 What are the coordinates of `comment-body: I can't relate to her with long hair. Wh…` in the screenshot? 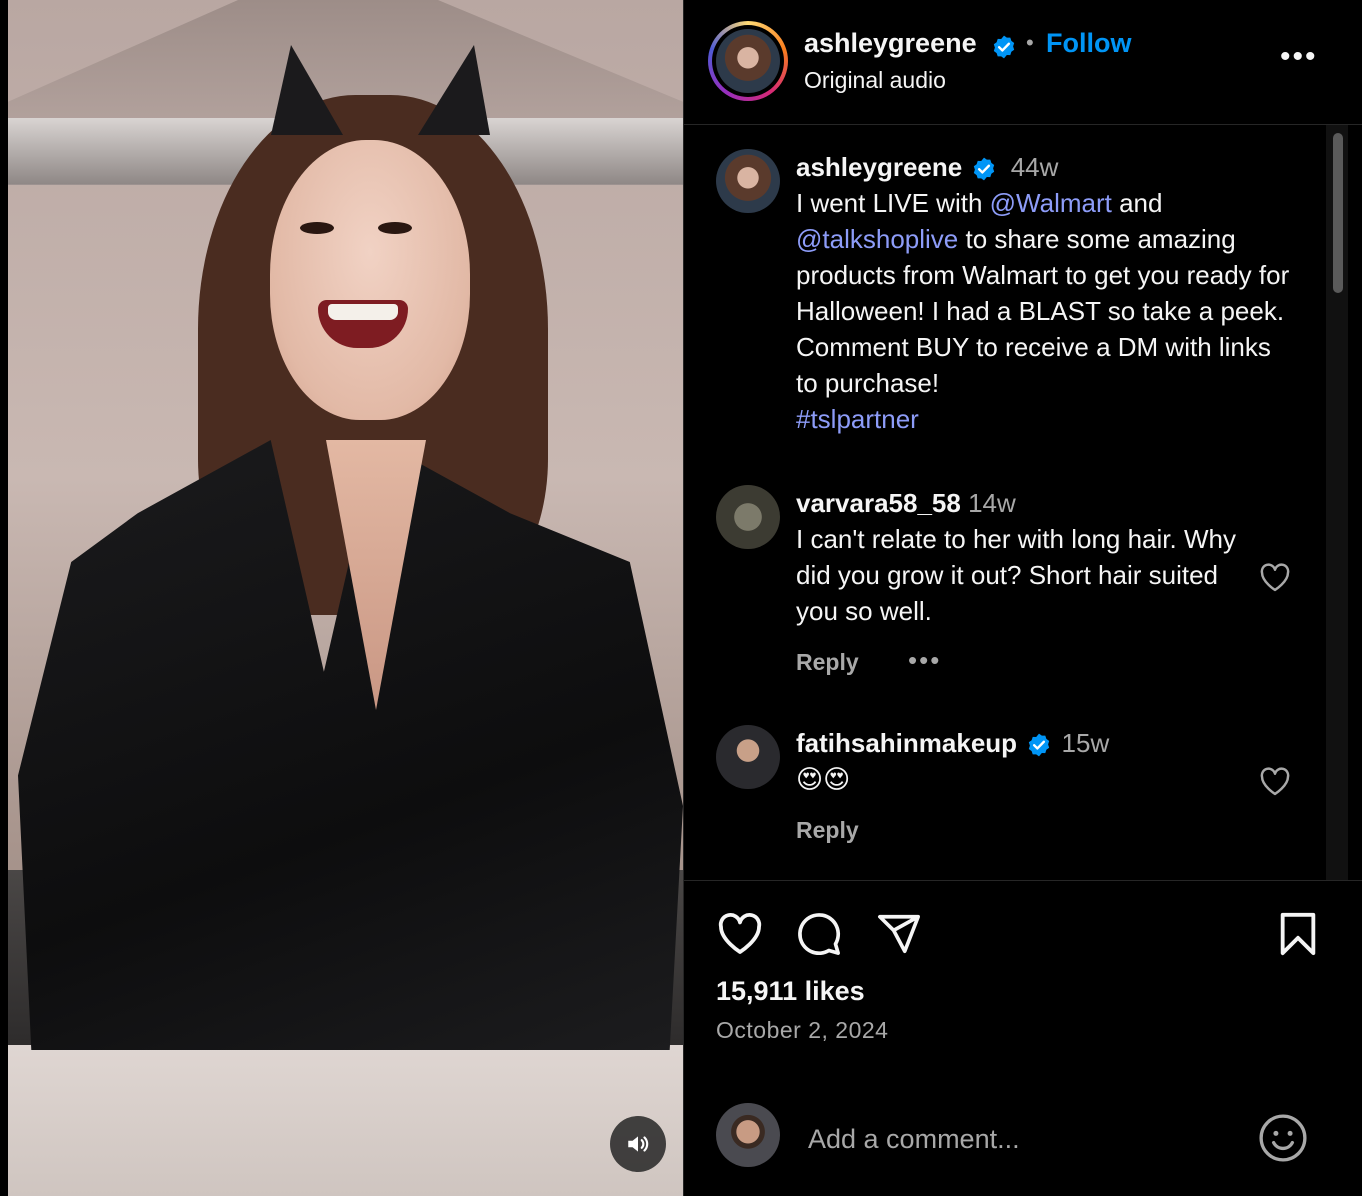 It's located at (1016, 575).